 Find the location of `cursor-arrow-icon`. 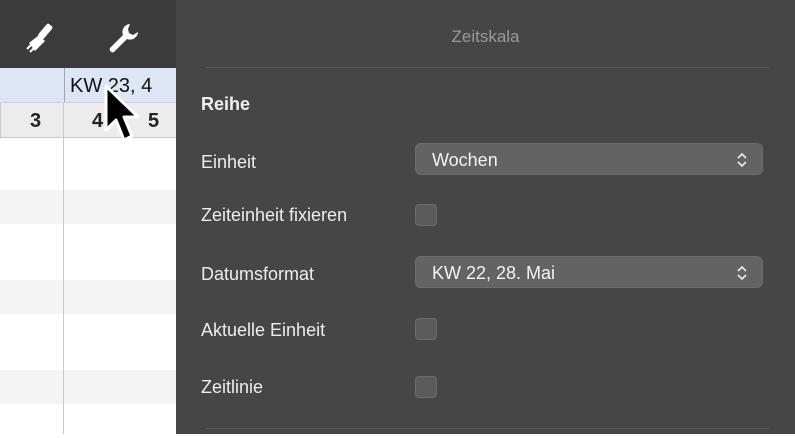

cursor-arrow-icon is located at coordinates (122, 113).